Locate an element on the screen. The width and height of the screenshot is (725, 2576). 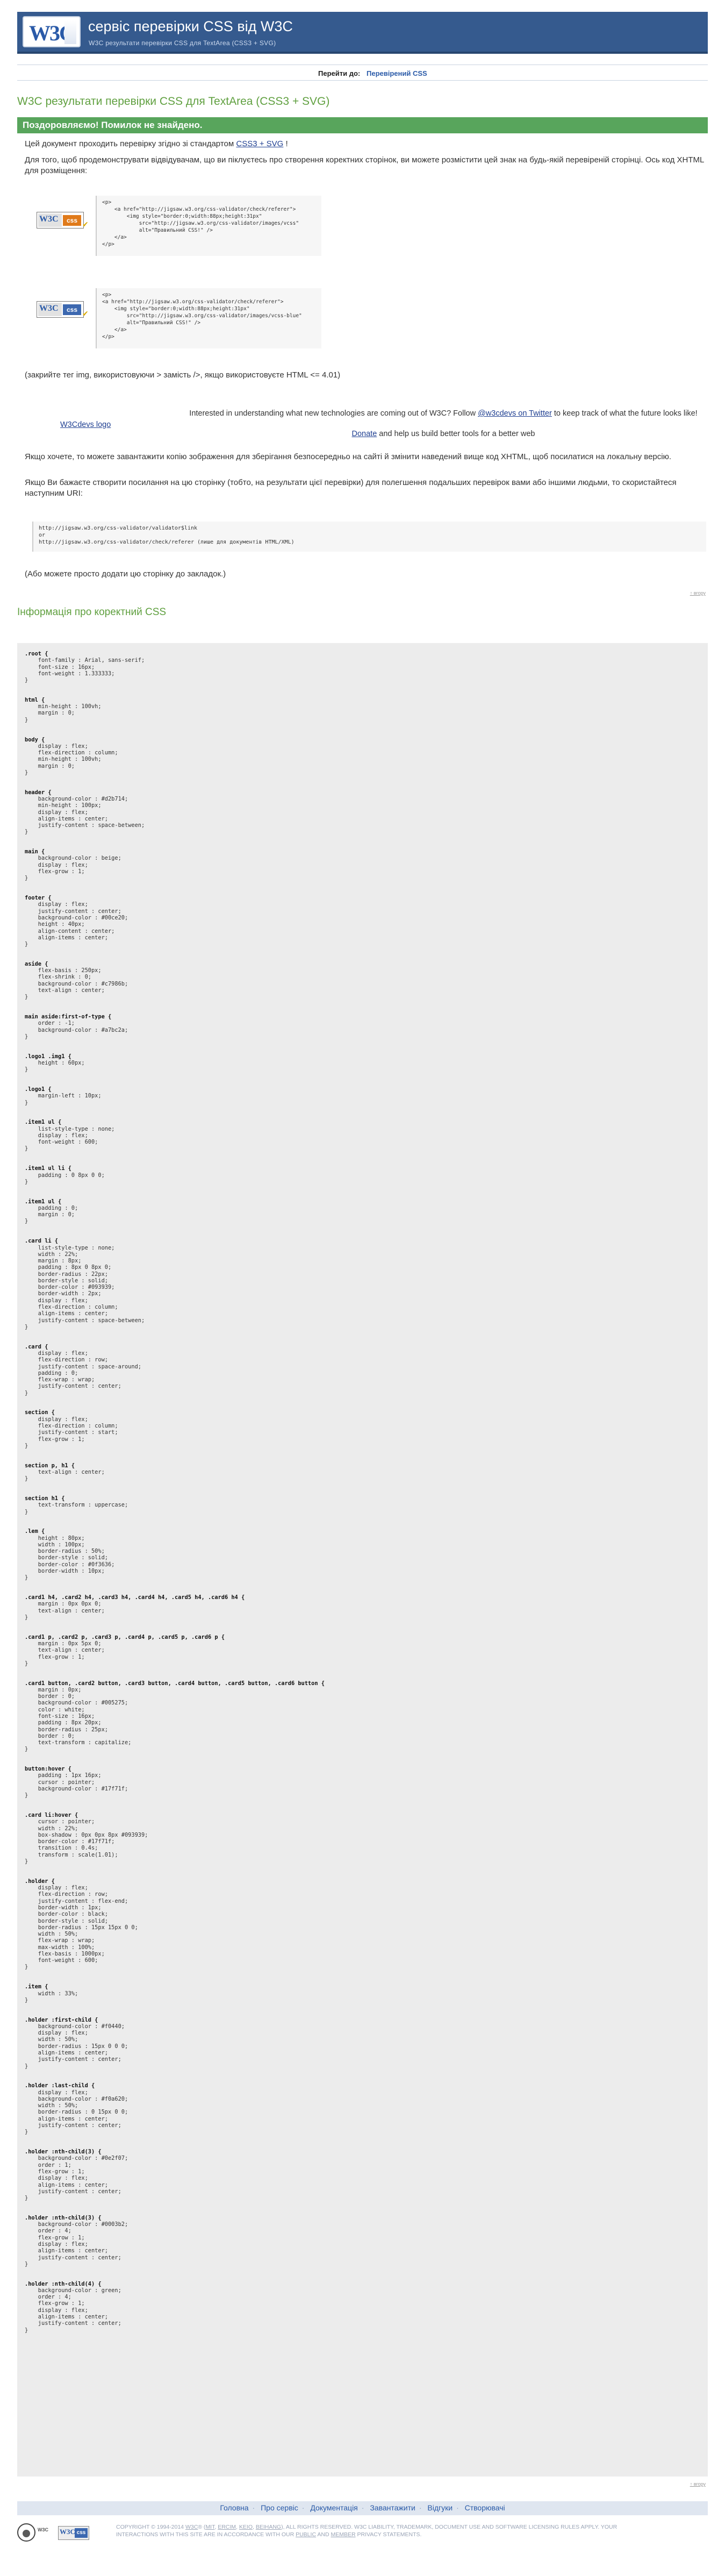
nav-download: Завантажити is located at coordinates (392, 2507).